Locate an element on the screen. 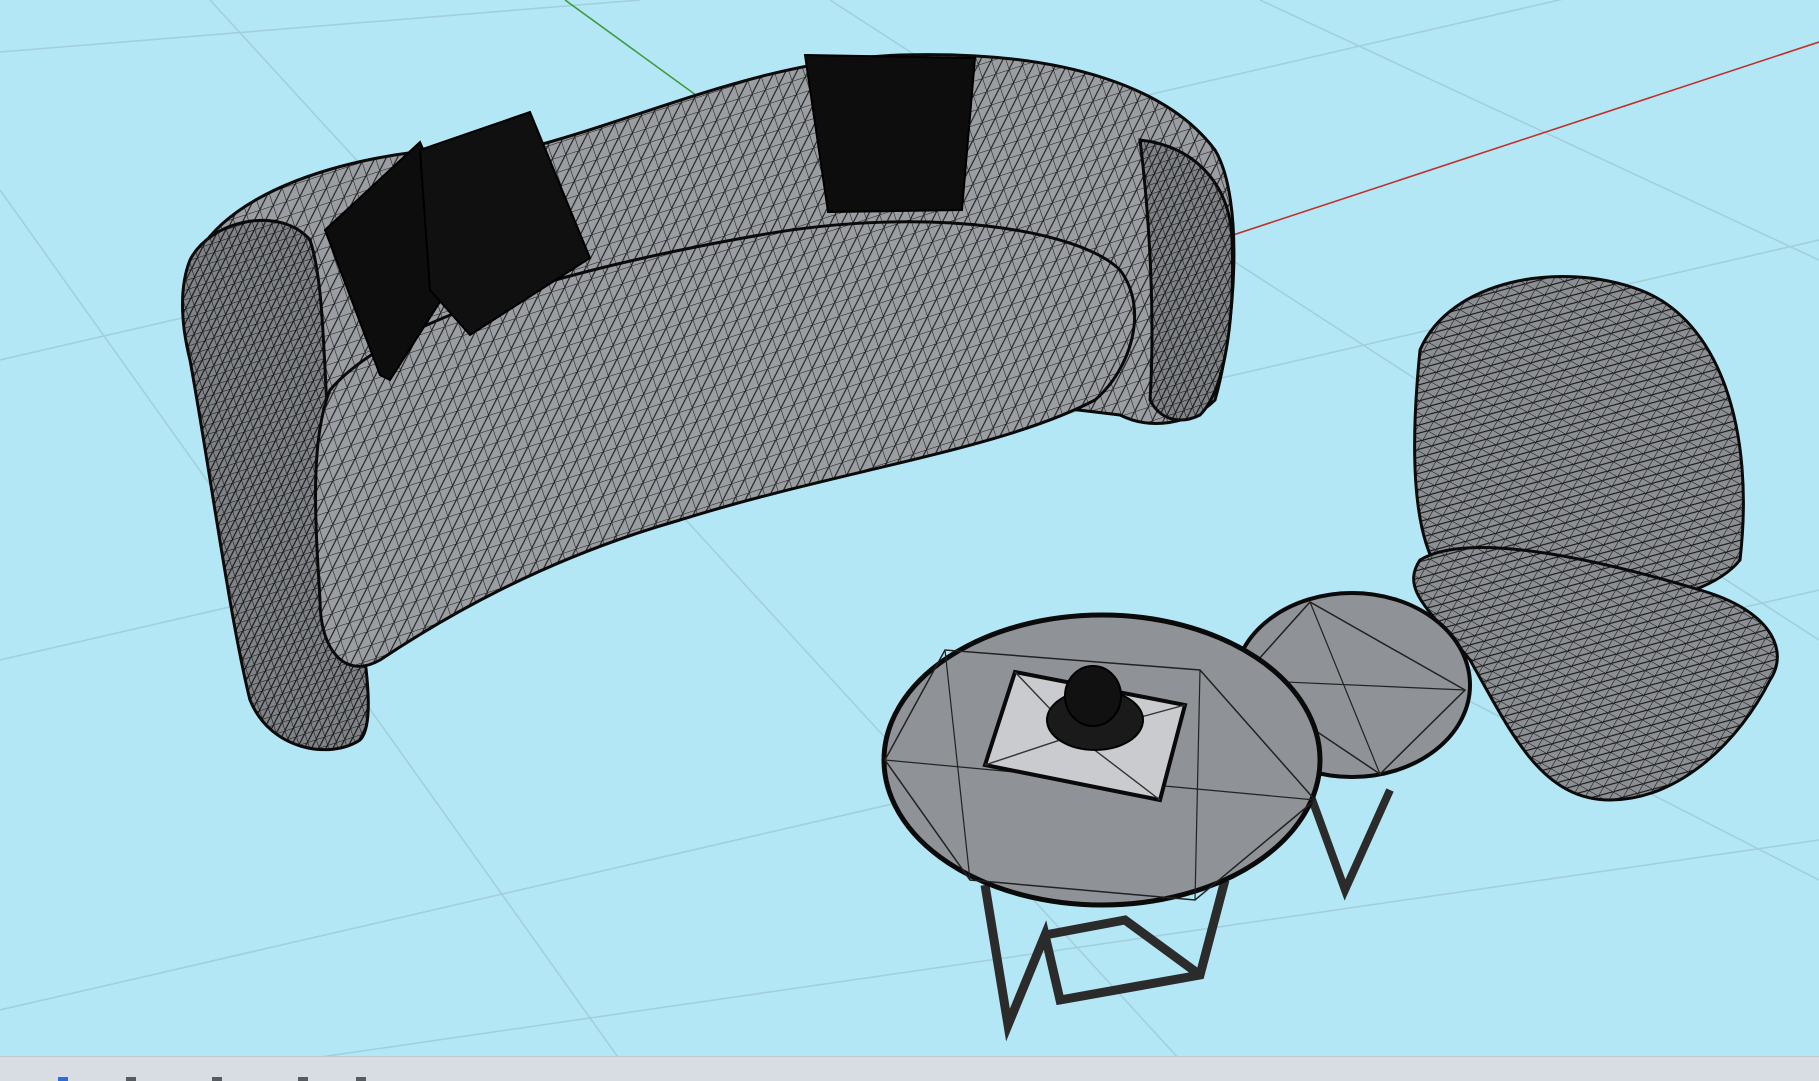 The width and height of the screenshot is (1819, 1081). side-table-legs is located at coordinates (1347, 839).